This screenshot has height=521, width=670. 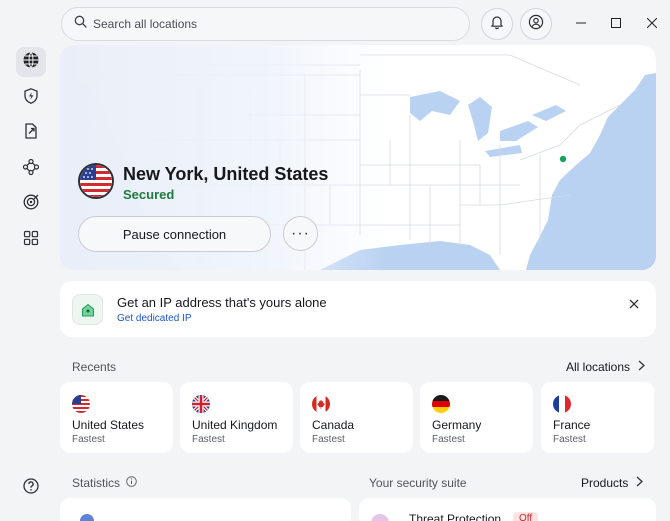 I want to click on uk-flag-icon, so click(x=201, y=404).